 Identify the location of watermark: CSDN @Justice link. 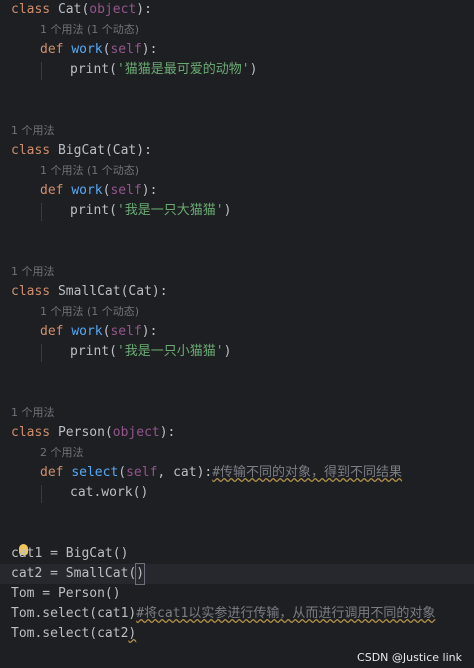
(409, 657).